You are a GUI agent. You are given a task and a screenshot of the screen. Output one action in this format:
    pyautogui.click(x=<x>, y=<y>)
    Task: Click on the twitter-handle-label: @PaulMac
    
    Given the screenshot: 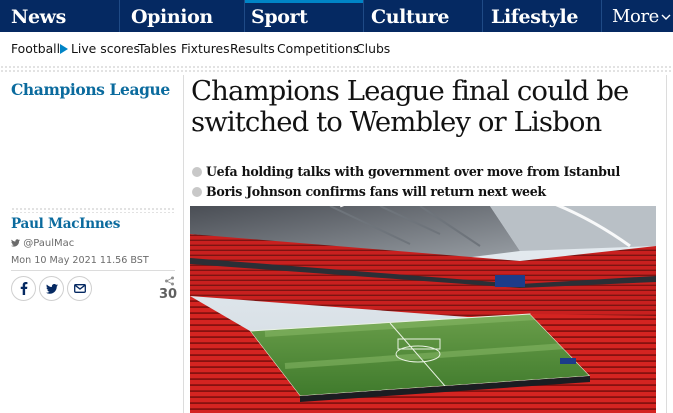 What is the action you would take?
    pyautogui.click(x=49, y=243)
    